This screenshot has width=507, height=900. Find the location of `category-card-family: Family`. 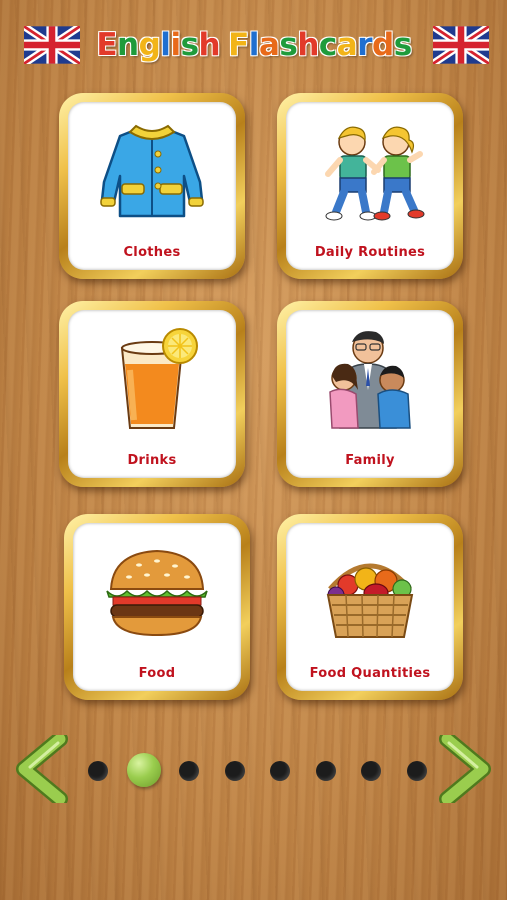

category-card-family: Family is located at coordinates (370, 394).